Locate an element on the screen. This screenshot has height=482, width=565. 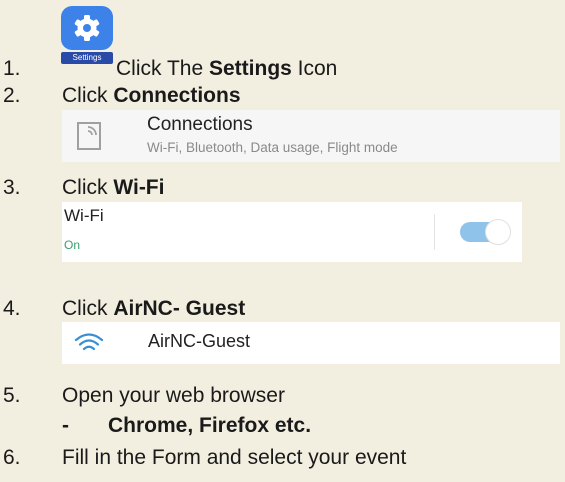
settings-caption: Settings is located at coordinates (87, 58).